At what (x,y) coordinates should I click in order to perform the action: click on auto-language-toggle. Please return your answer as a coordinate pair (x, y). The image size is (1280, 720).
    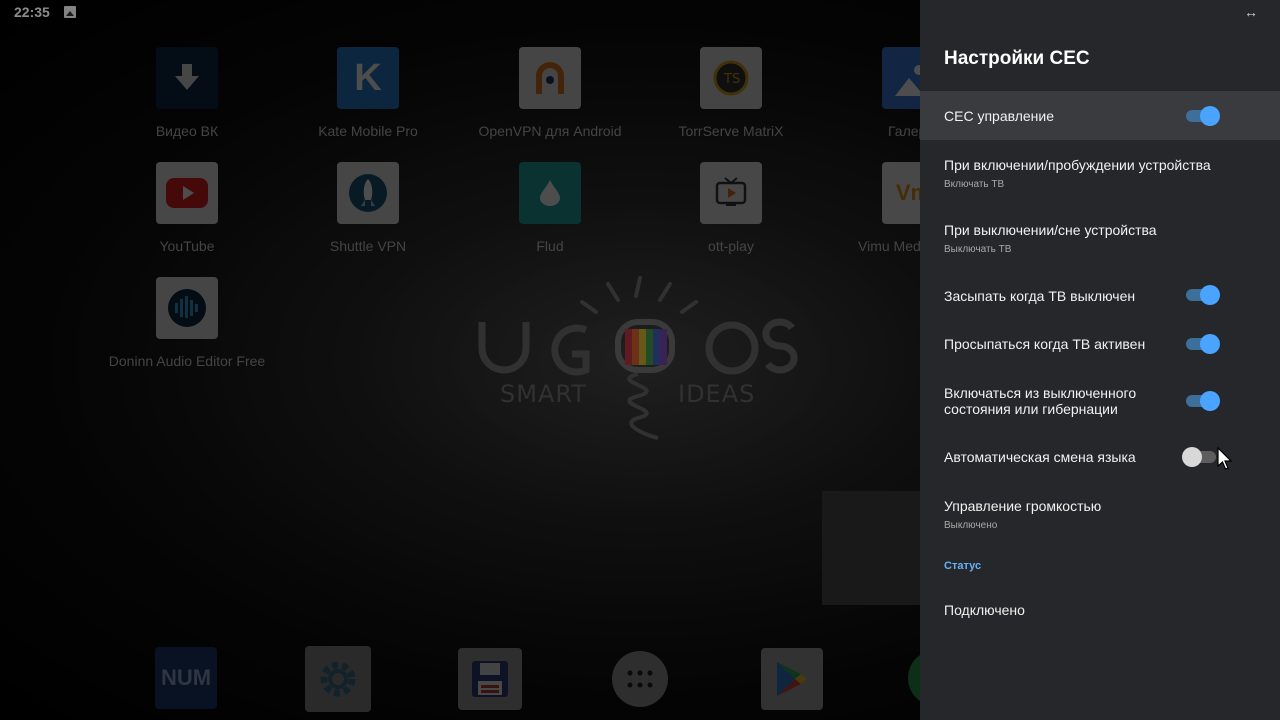
    Looking at the image, I should click on (1199, 457).